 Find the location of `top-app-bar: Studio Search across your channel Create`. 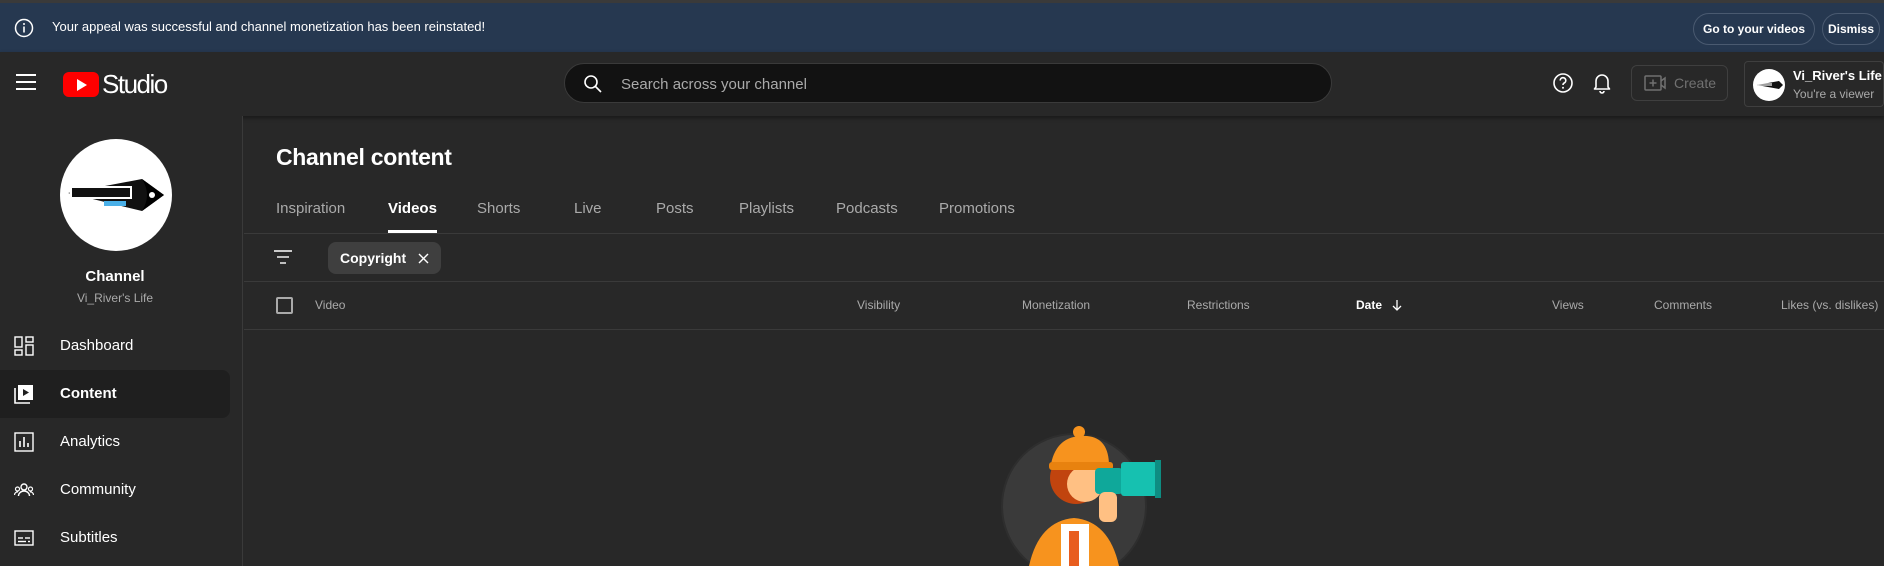

top-app-bar: Studio Search across your channel Create is located at coordinates (942, 84).